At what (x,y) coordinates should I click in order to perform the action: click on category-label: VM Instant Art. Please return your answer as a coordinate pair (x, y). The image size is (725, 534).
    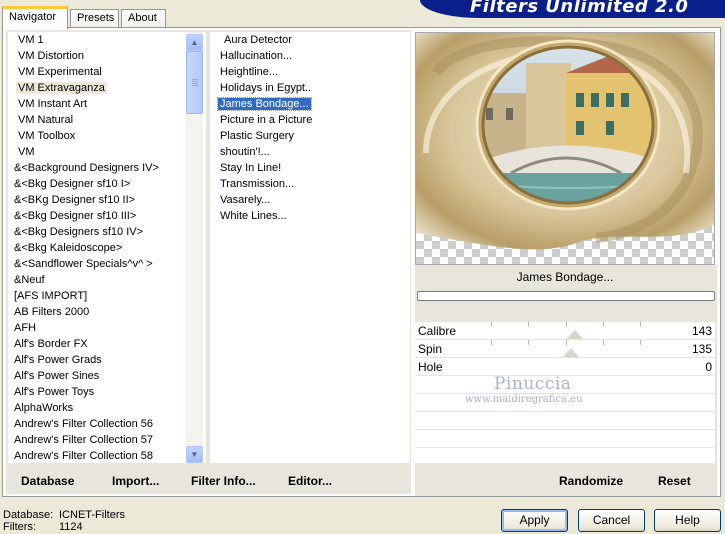
    Looking at the image, I should click on (53, 104).